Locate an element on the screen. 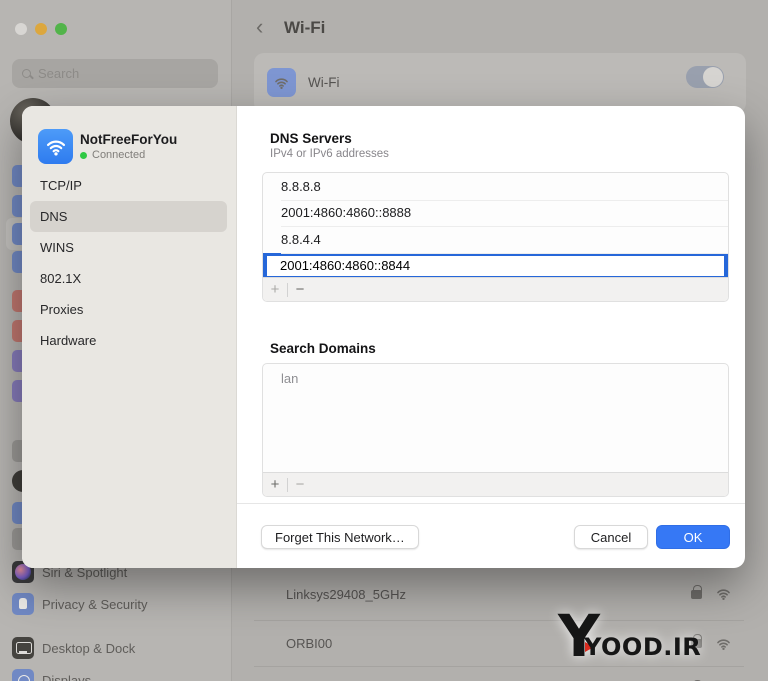  window-controls is located at coordinates (41, 29).